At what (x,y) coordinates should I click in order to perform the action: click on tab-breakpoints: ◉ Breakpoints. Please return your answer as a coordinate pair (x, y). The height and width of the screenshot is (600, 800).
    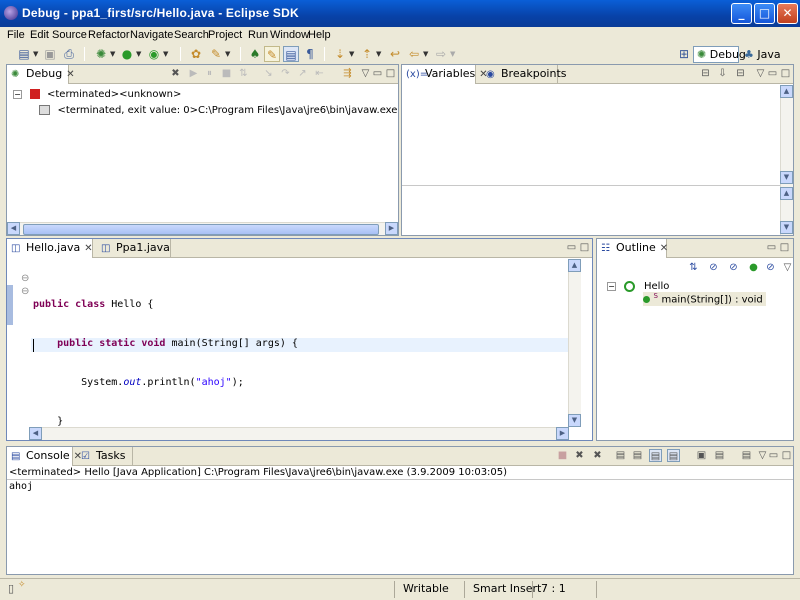
    Looking at the image, I should click on (524, 74).